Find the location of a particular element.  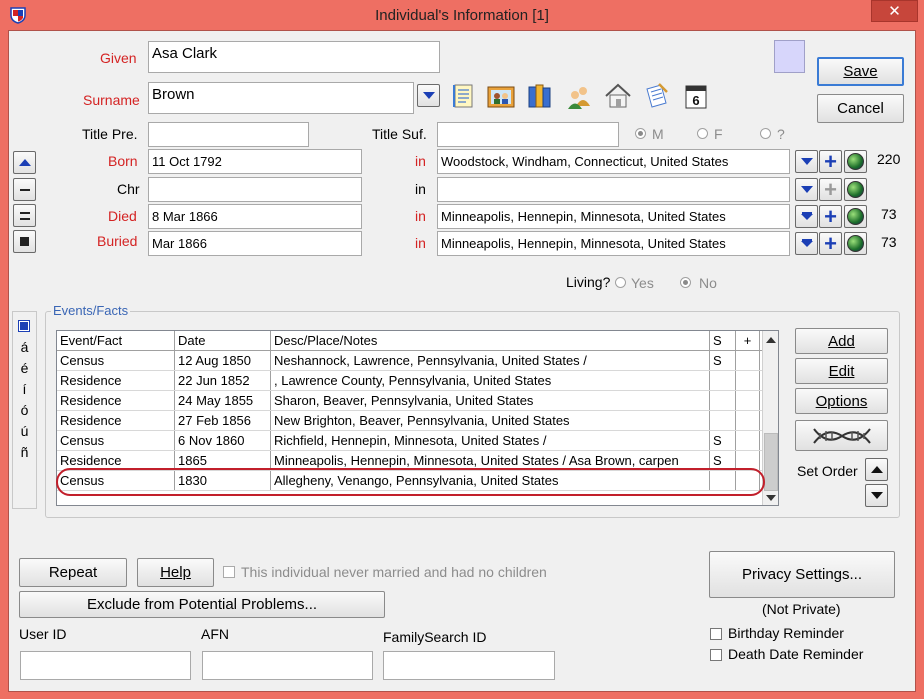

buried-place-dropdown is located at coordinates (806, 243).